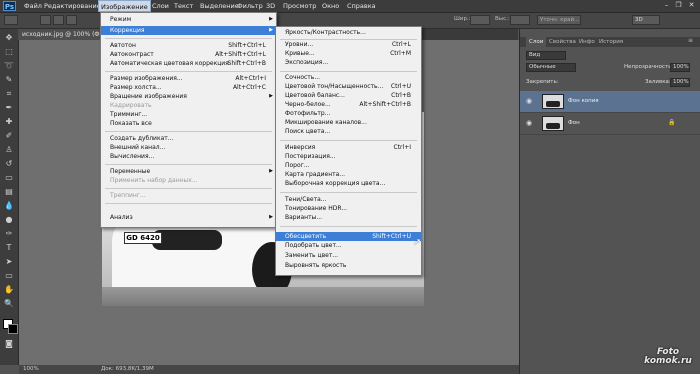  What do you see at coordinates (348, 147) in the screenshot?
I see `menu-item-invert: Инверсия Ctrl+I` at bounding box center [348, 147].